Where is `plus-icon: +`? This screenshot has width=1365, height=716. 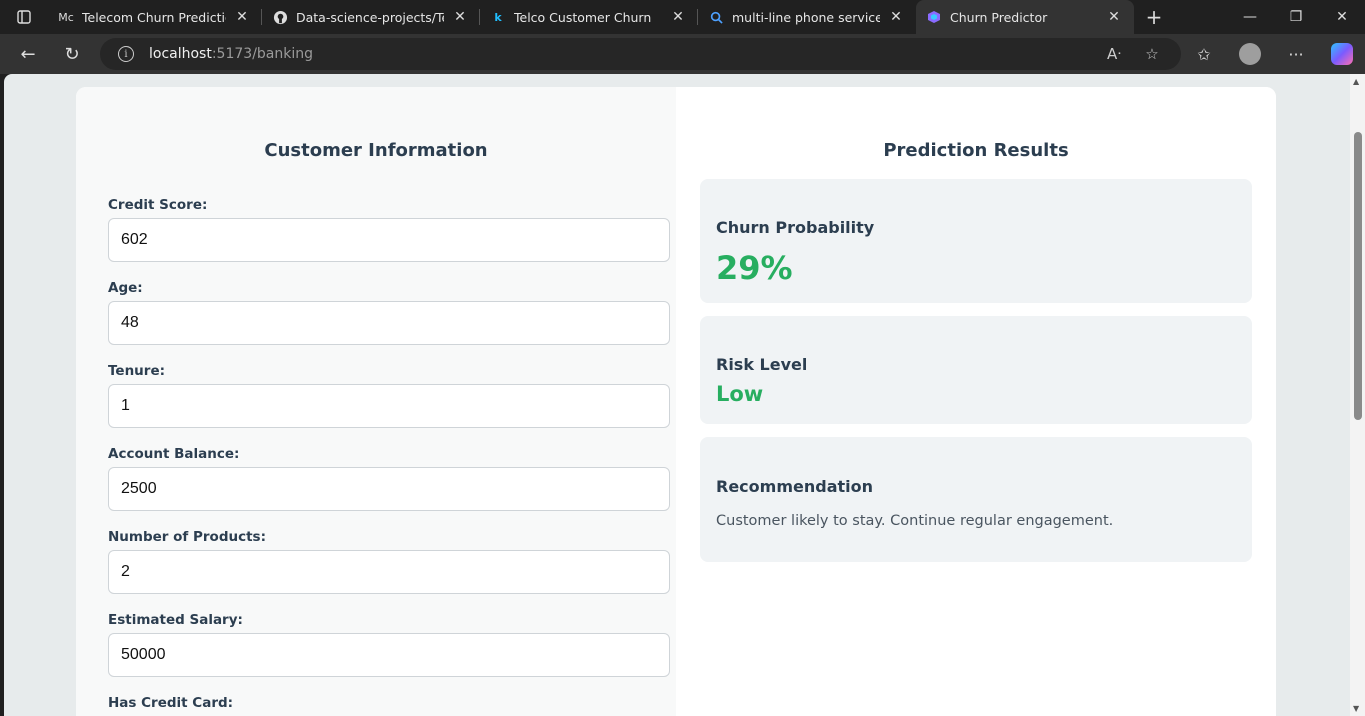
plus-icon: + is located at coordinates (1154, 17).